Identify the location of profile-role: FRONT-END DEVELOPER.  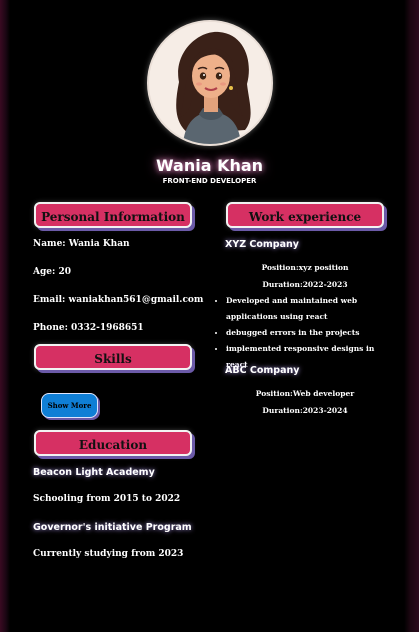
(209, 181).